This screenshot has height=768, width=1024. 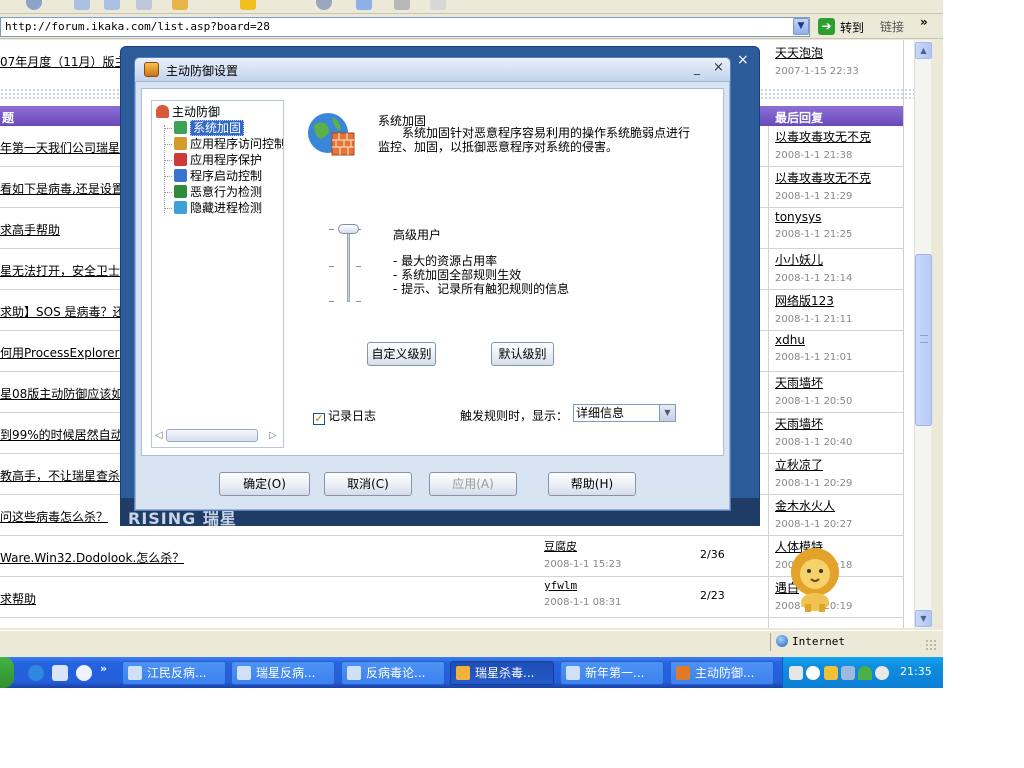 I want to click on resize-grip, so click(x=931, y=645).